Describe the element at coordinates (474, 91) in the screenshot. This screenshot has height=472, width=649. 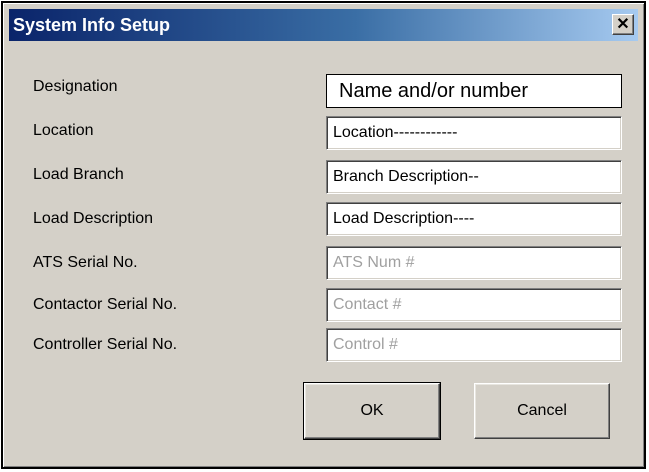
I see `designation-input: Name and/or number` at that location.